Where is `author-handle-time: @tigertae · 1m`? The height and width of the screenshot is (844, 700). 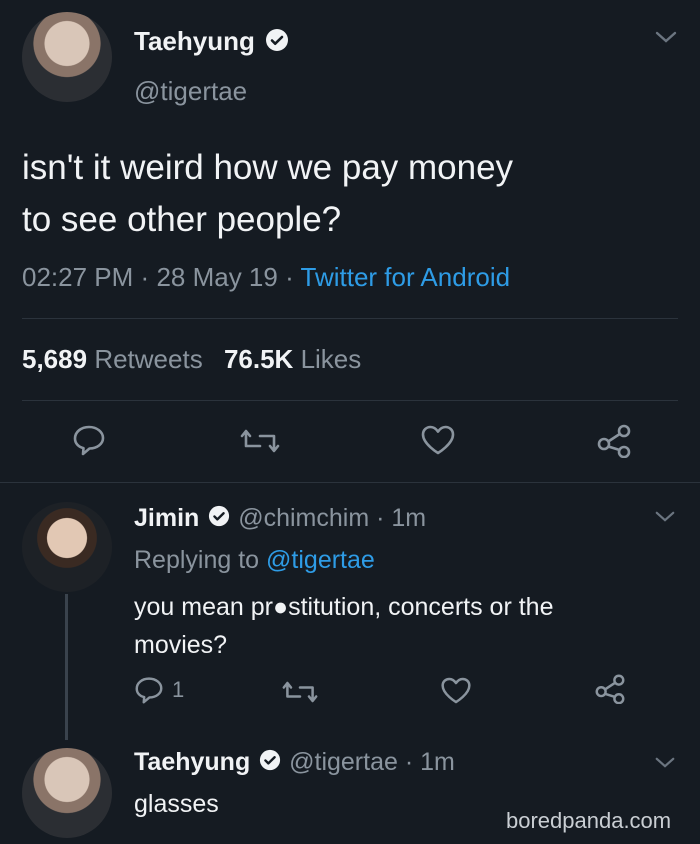 author-handle-time: @tigertae · 1m is located at coordinates (372, 762).